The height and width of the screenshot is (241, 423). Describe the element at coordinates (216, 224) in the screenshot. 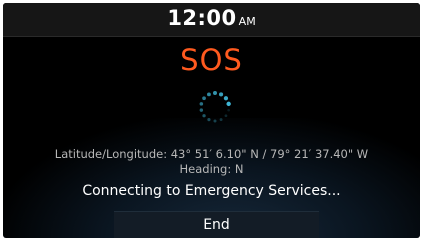

I see `end-button: End` at that location.